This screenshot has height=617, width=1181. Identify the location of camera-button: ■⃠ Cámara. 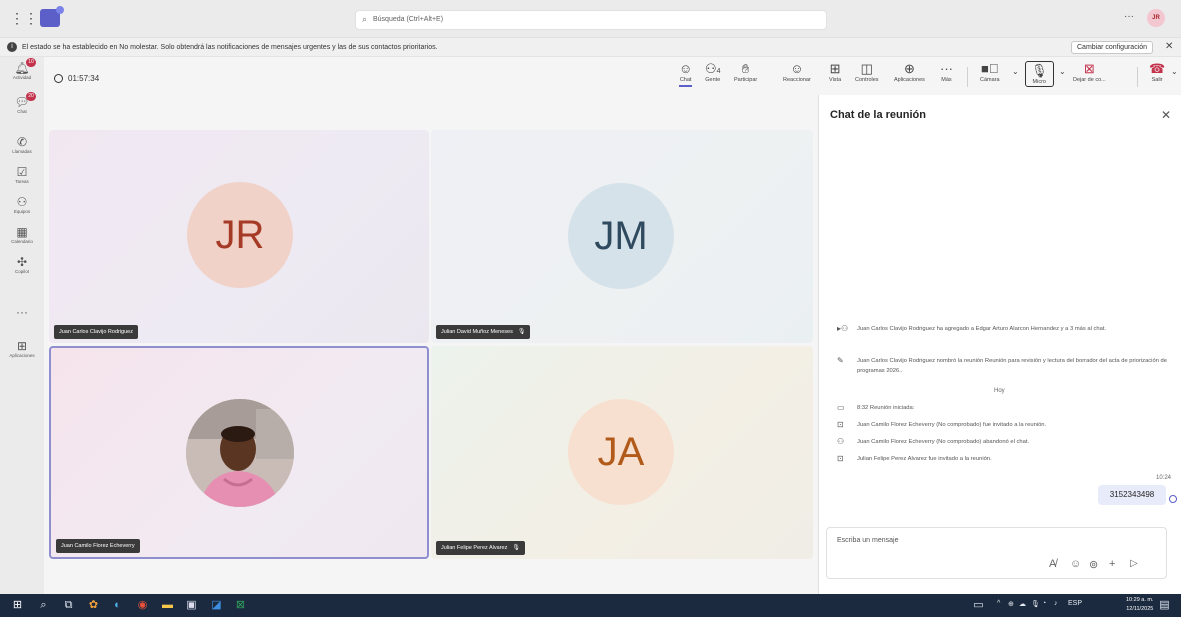
(990, 72).